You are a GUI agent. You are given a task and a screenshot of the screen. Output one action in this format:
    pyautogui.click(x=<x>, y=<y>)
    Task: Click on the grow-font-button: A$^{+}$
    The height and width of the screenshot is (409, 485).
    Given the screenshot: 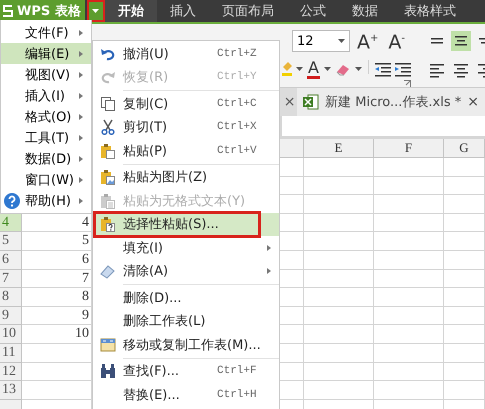 What is the action you would take?
    pyautogui.click(x=368, y=41)
    